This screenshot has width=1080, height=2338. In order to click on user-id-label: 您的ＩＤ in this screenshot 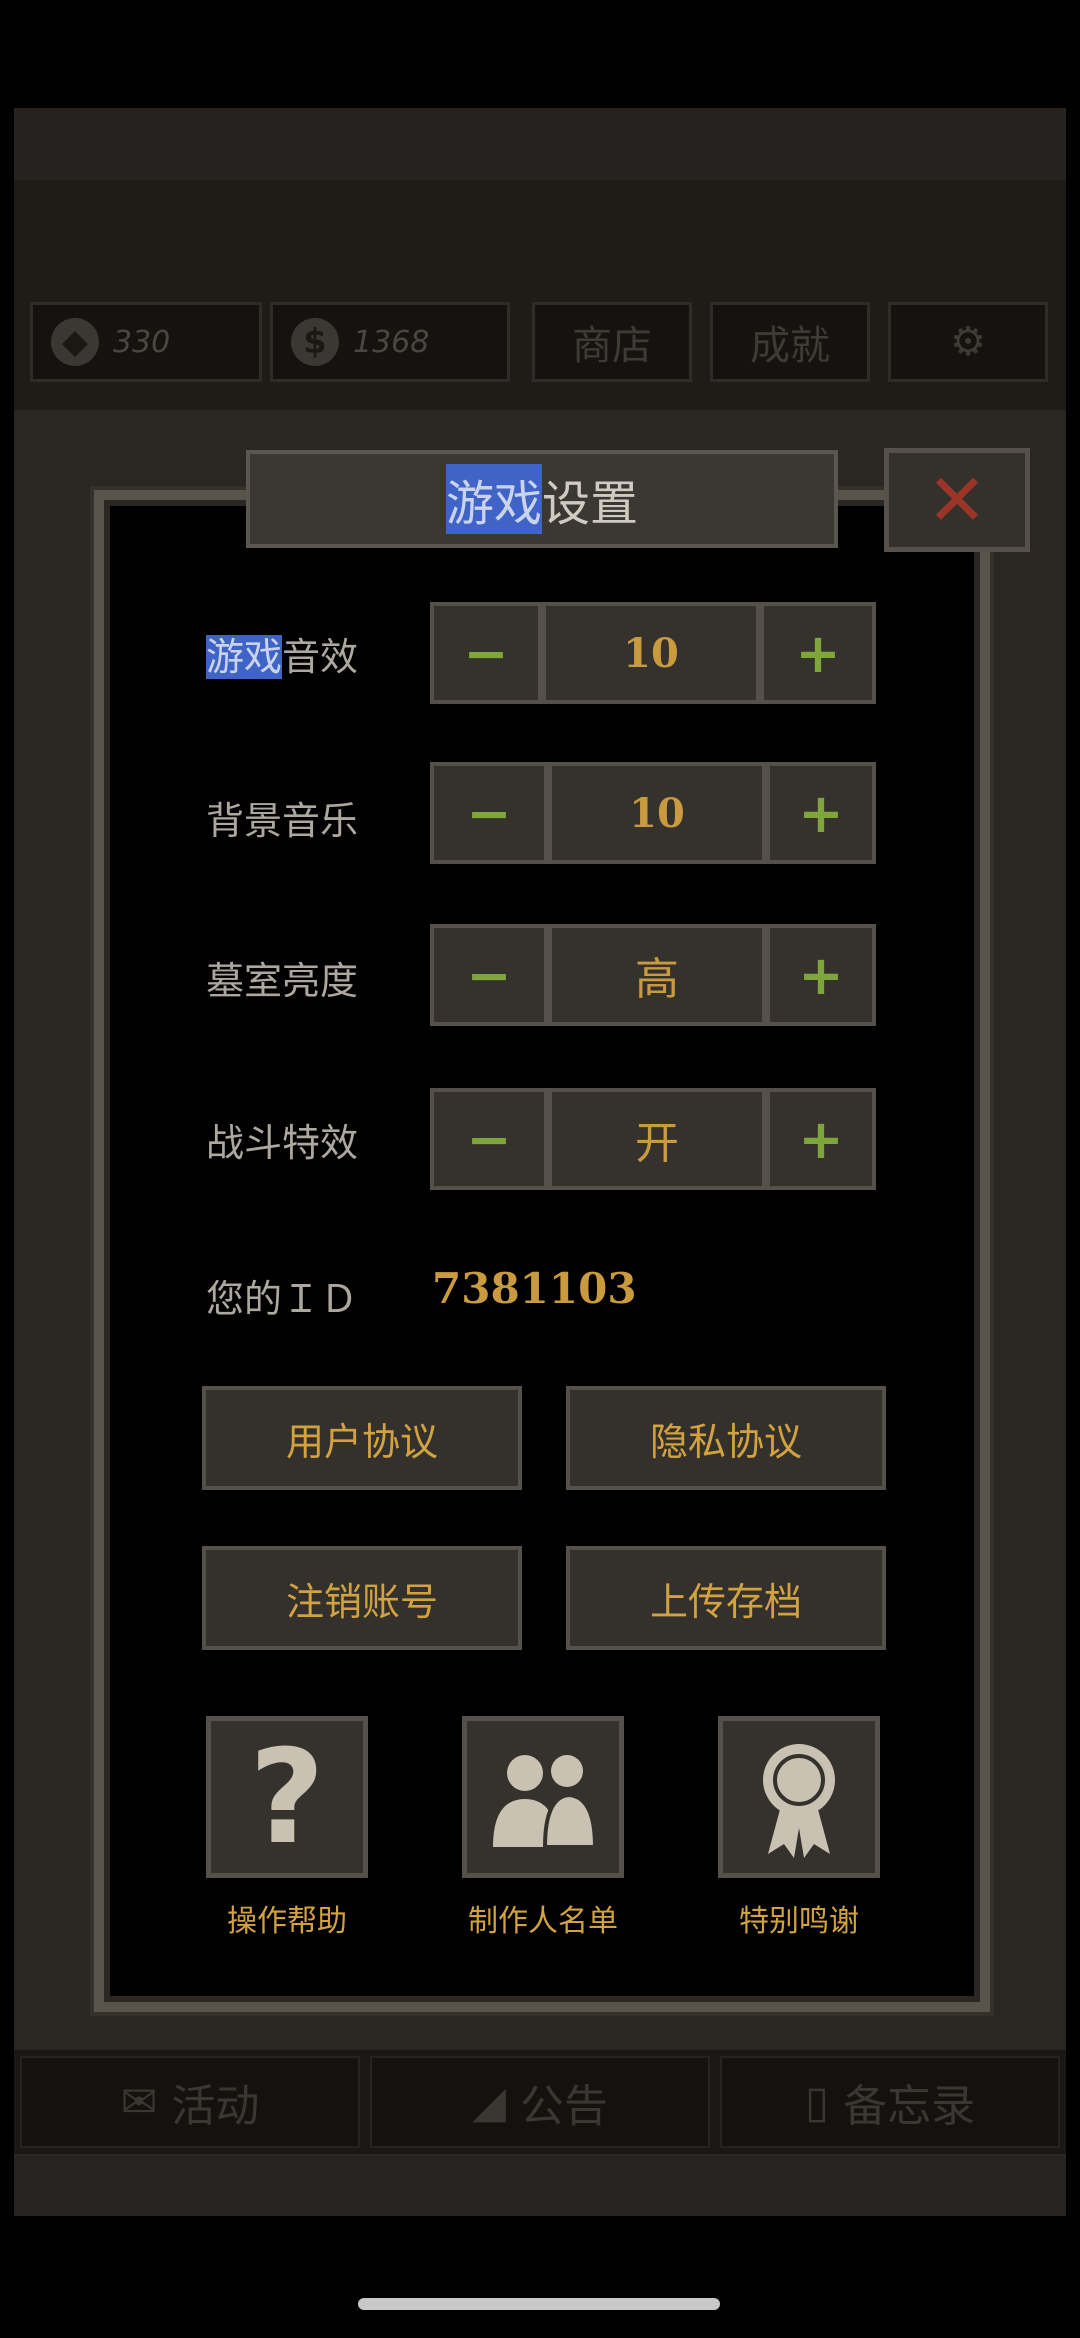, I will do `click(282, 1299)`.